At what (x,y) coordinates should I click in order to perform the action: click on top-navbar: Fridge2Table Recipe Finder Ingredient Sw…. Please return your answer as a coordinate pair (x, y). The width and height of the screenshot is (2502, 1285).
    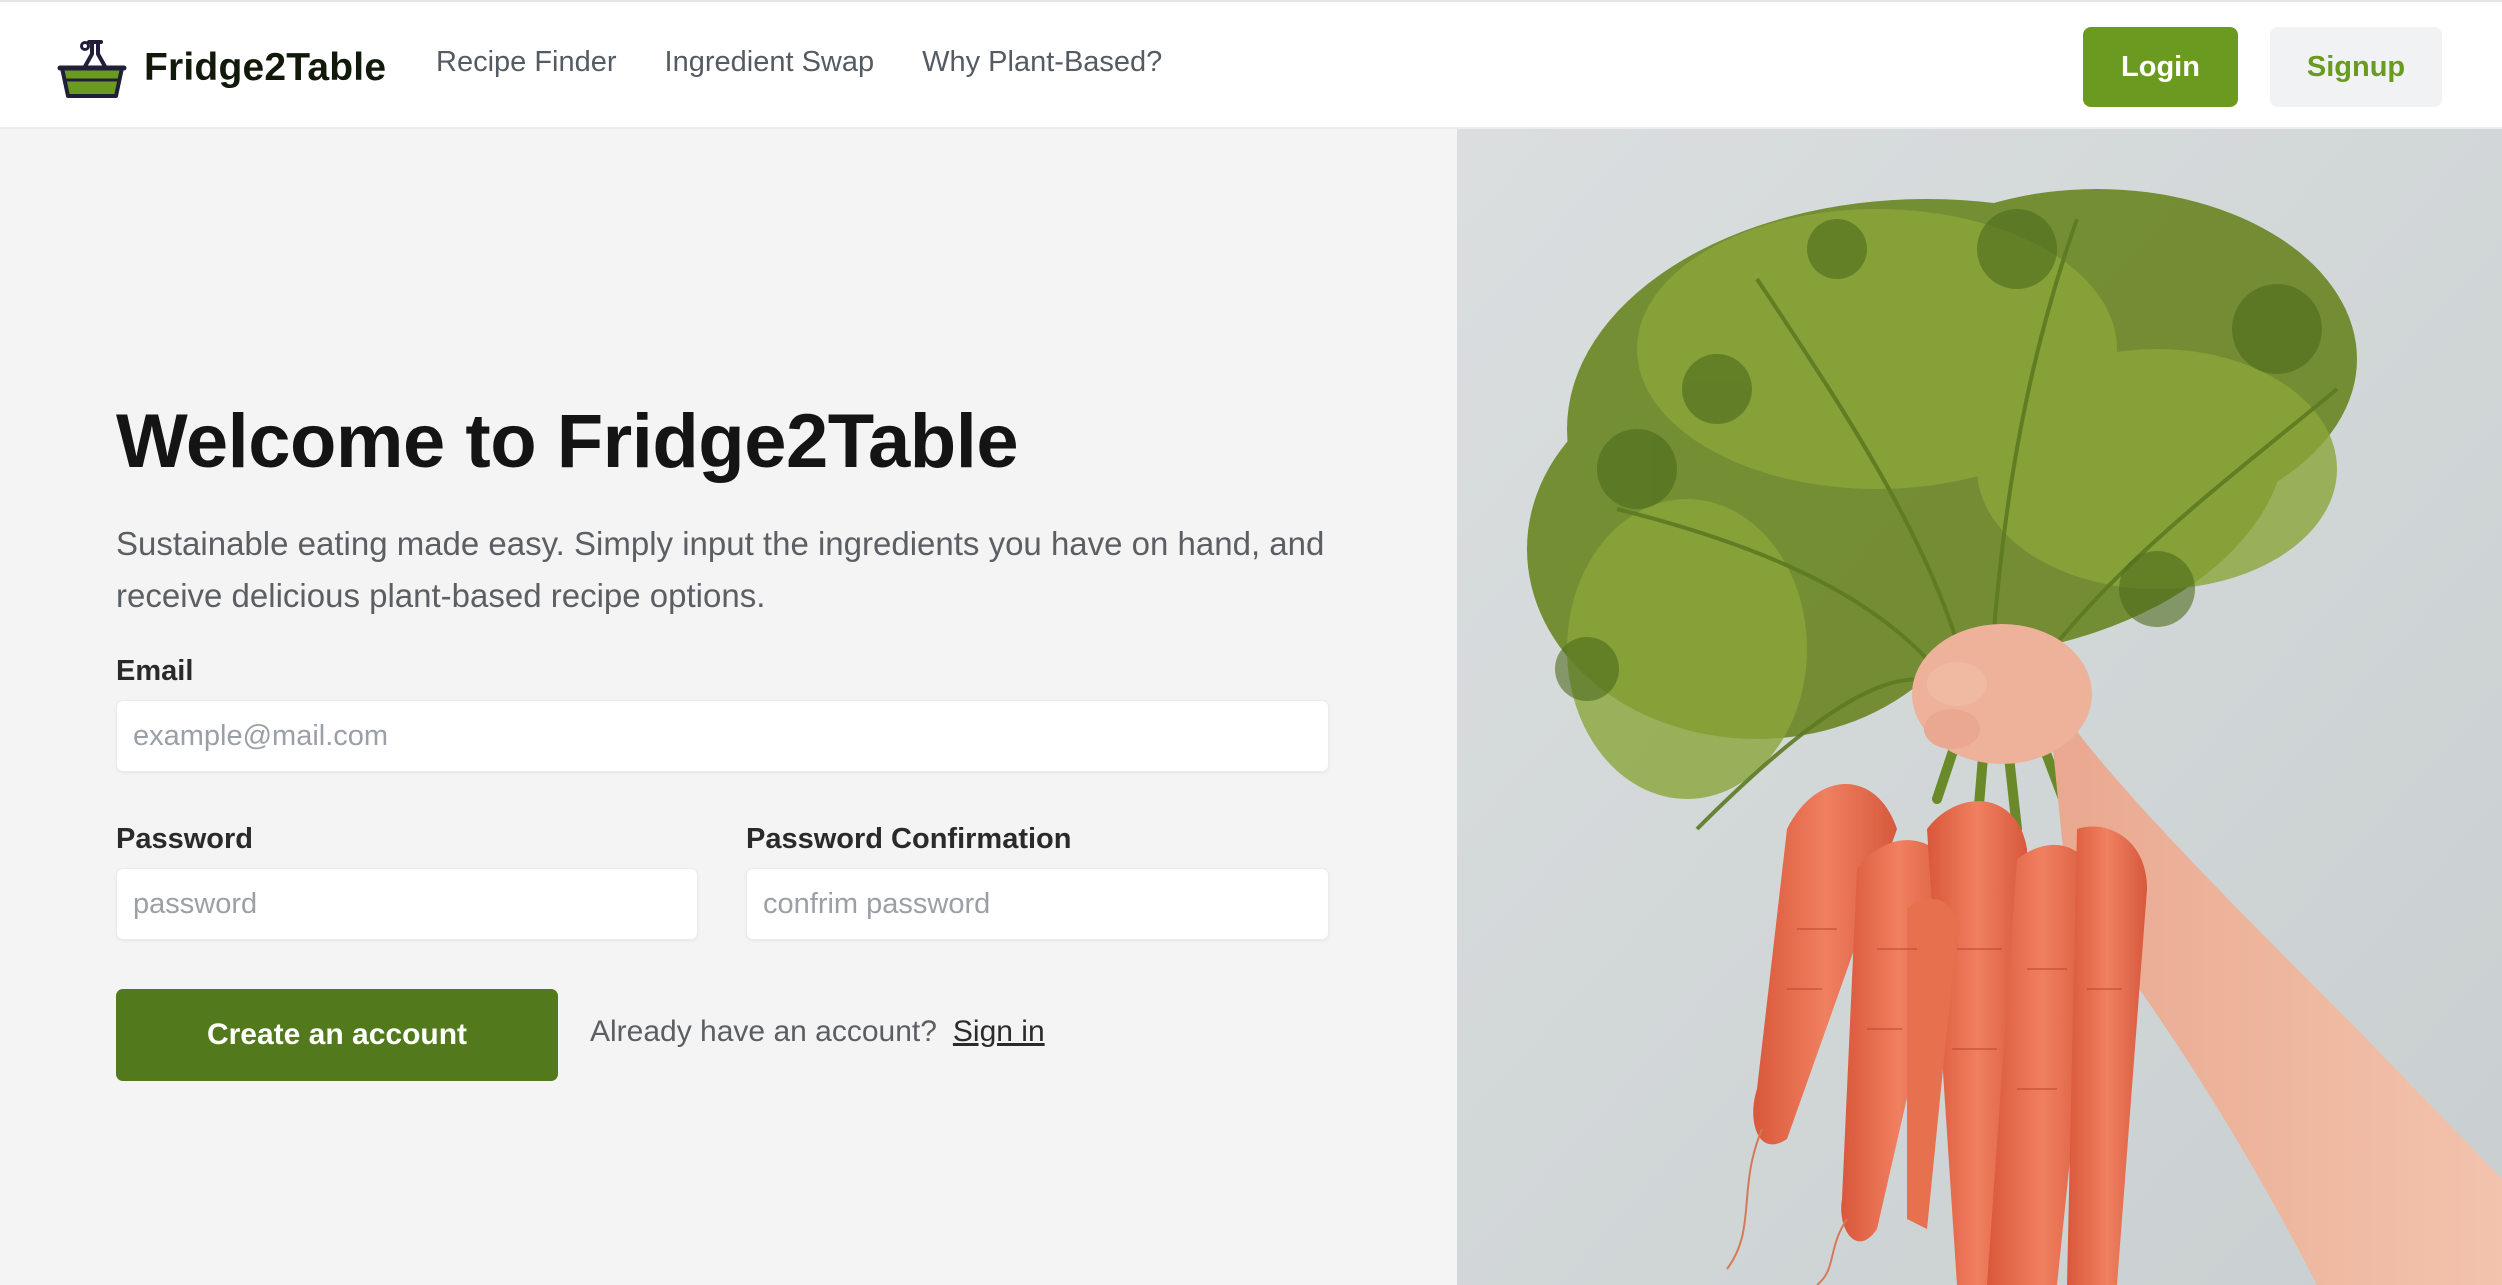
    Looking at the image, I should click on (1251, 64).